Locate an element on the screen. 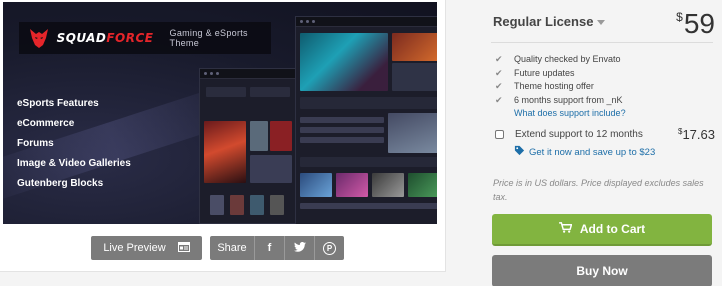  feature-item: eCommerce is located at coordinates (46, 123).